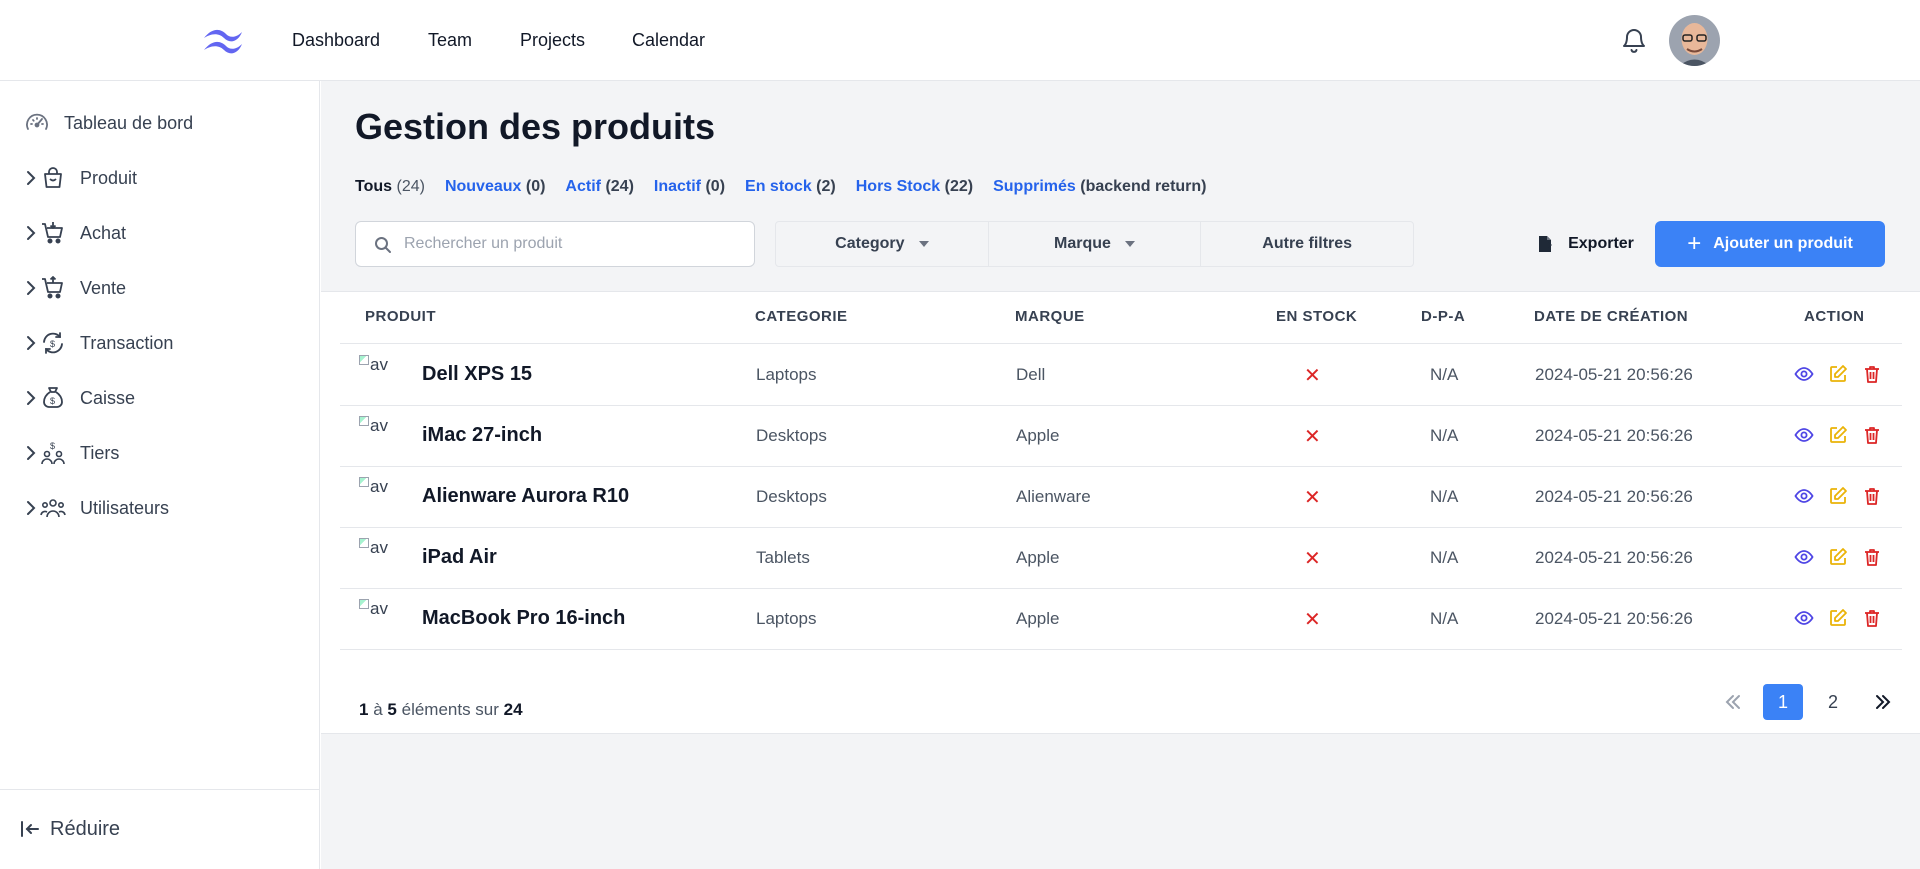 The height and width of the screenshot is (869, 1920). Describe the element at coordinates (53, 397) in the screenshot. I see `money-bag-icon: $` at that location.